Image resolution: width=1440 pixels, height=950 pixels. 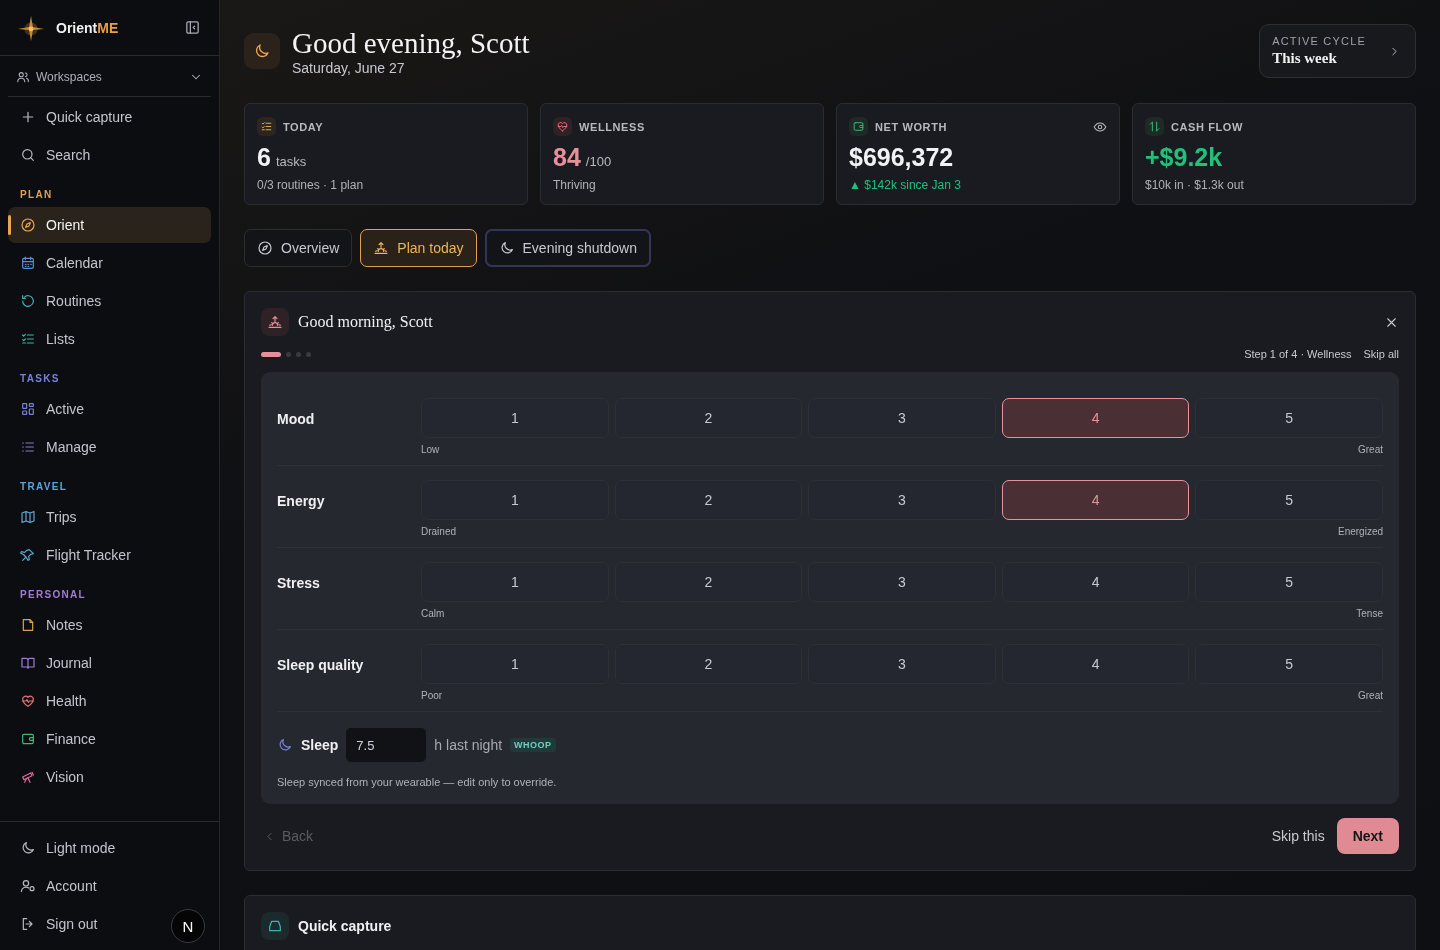 I want to click on next-button: Next, so click(x=1367, y=836).